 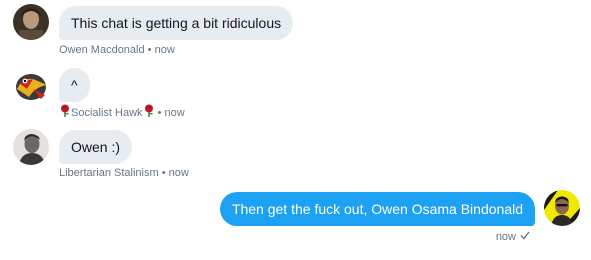 What do you see at coordinates (31, 85) in the screenshot?
I see `avatar-socialist-hawk` at bounding box center [31, 85].